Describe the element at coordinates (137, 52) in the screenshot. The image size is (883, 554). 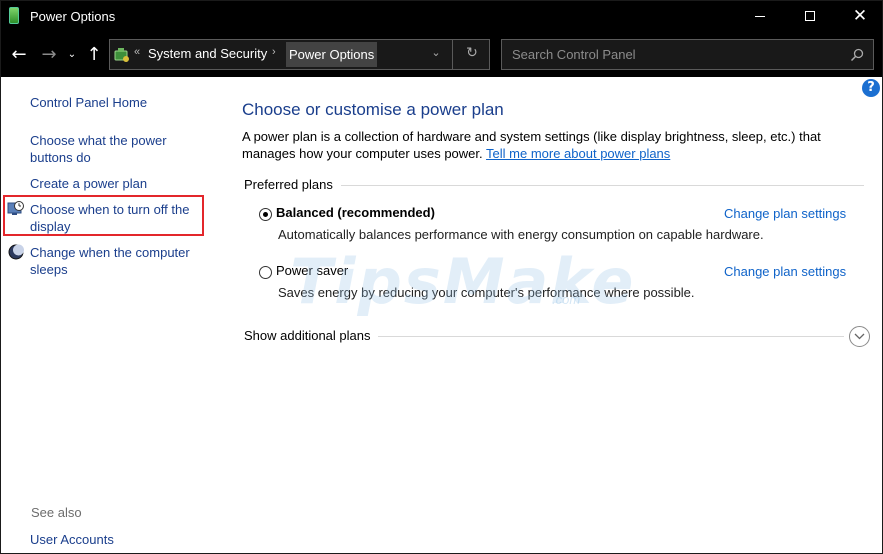
I see `address-prefix: «` at that location.